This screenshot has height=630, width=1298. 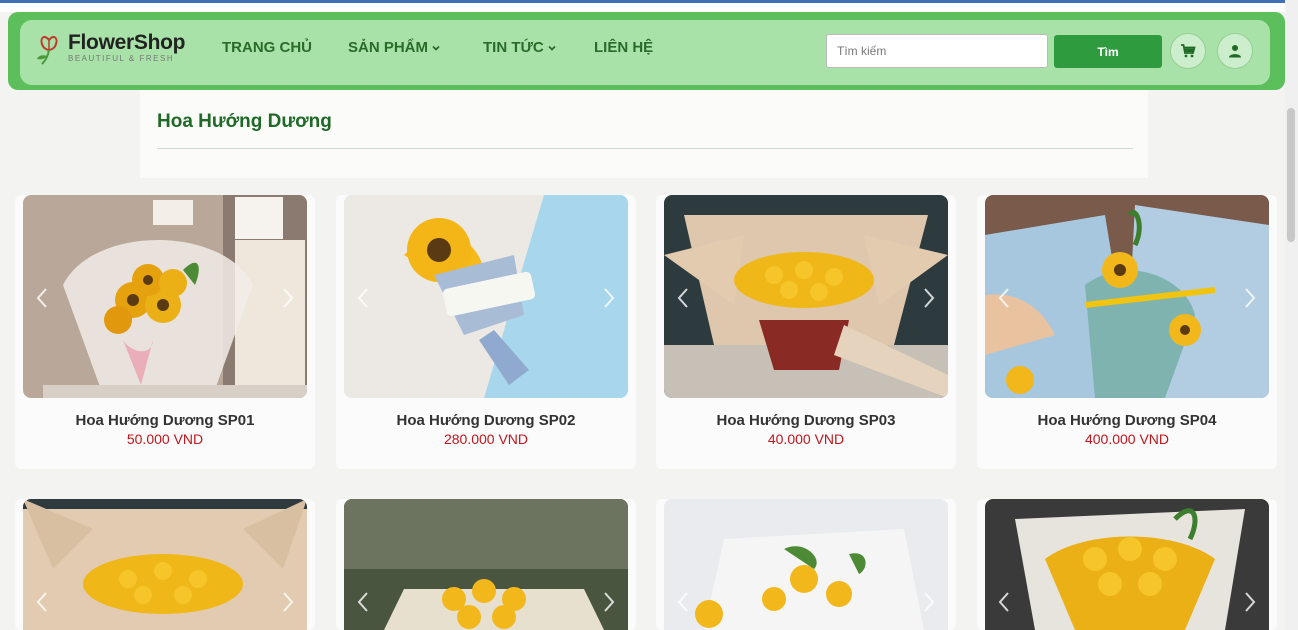 What do you see at coordinates (645, 148) in the screenshot?
I see `divider` at bounding box center [645, 148].